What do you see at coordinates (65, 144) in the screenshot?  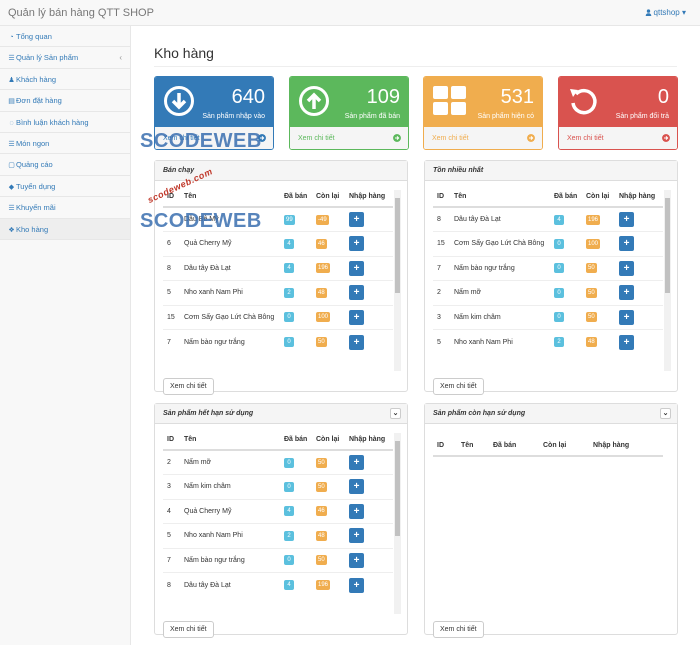 I see `sidebar-item-dishes: ☰Món ngon` at bounding box center [65, 144].